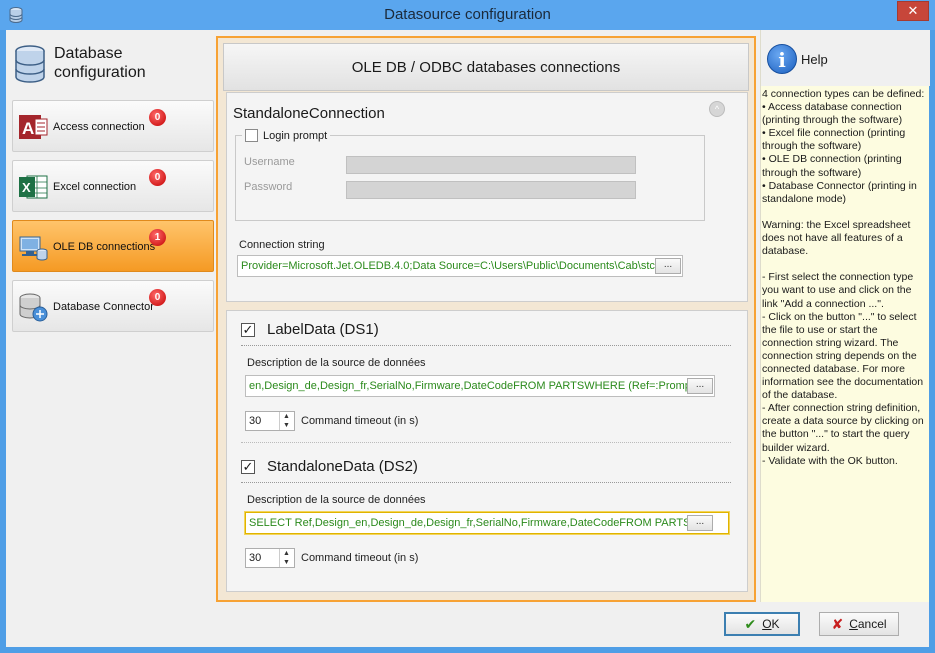 This screenshot has width=935, height=653. What do you see at coordinates (248, 329) in the screenshot?
I see `ds1-checkbox: ✓` at bounding box center [248, 329].